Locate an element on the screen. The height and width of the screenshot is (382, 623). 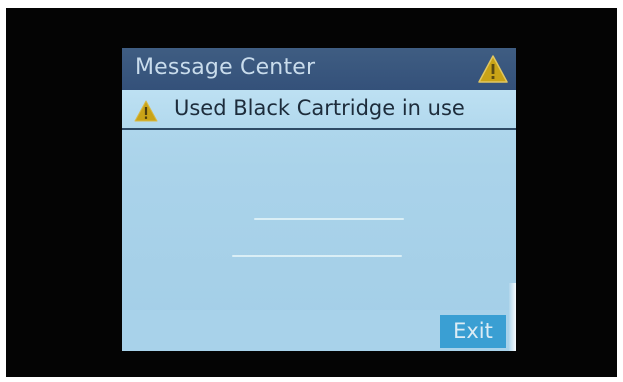
message-list-item: Used Black Cartridge in use is located at coordinates (319, 110).